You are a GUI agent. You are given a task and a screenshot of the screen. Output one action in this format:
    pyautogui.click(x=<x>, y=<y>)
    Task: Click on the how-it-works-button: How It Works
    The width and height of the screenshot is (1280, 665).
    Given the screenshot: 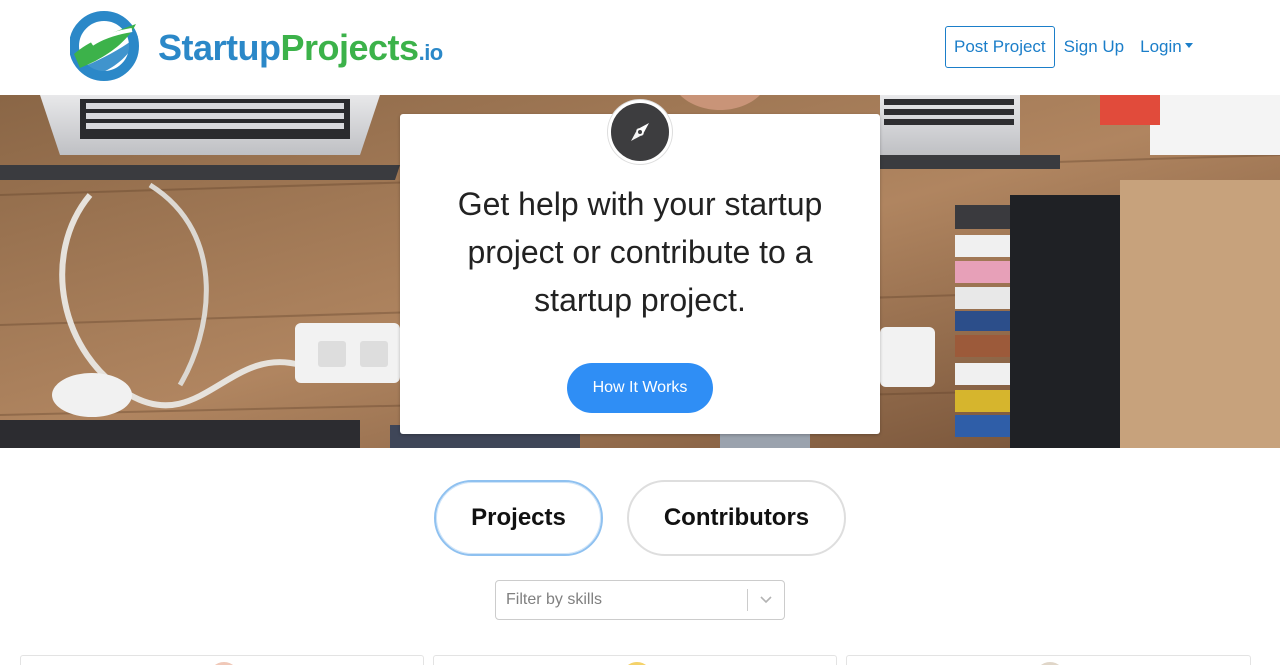 What is the action you would take?
    pyautogui.click(x=640, y=388)
    